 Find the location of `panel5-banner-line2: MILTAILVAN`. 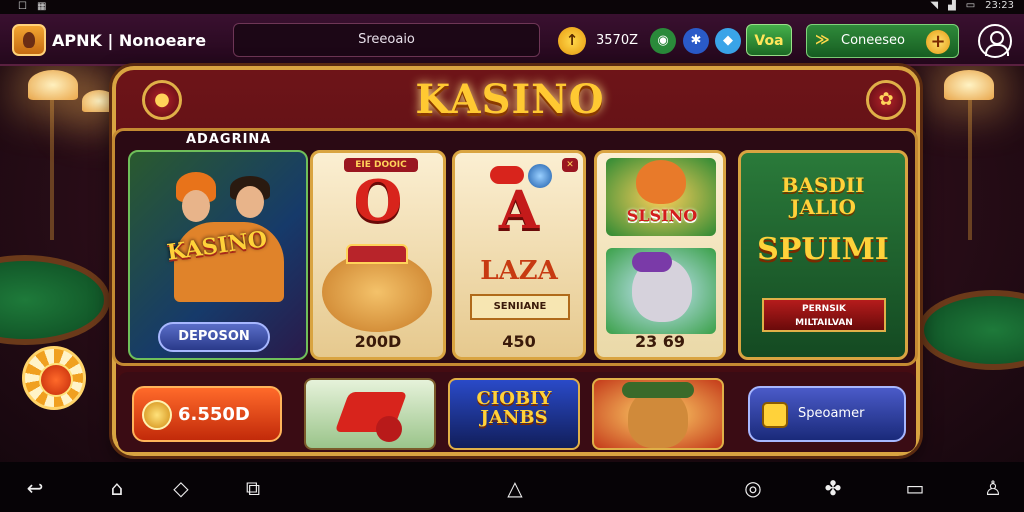

panel5-banner-line2: MILTAILVAN is located at coordinates (824, 323).